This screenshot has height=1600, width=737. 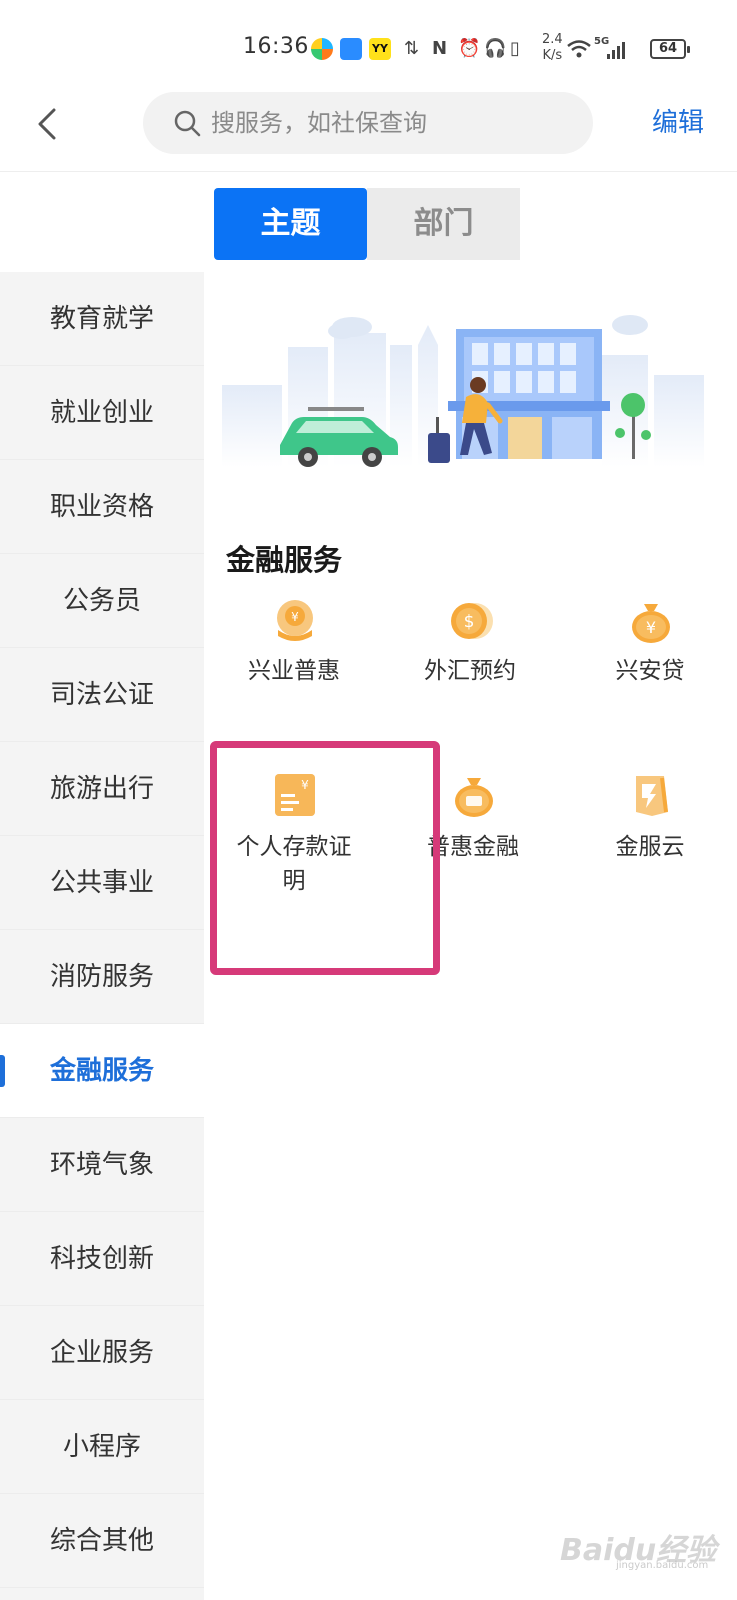 What do you see at coordinates (649, 827) in the screenshot?
I see `service-jinfu-cloud: 金服云` at bounding box center [649, 827].